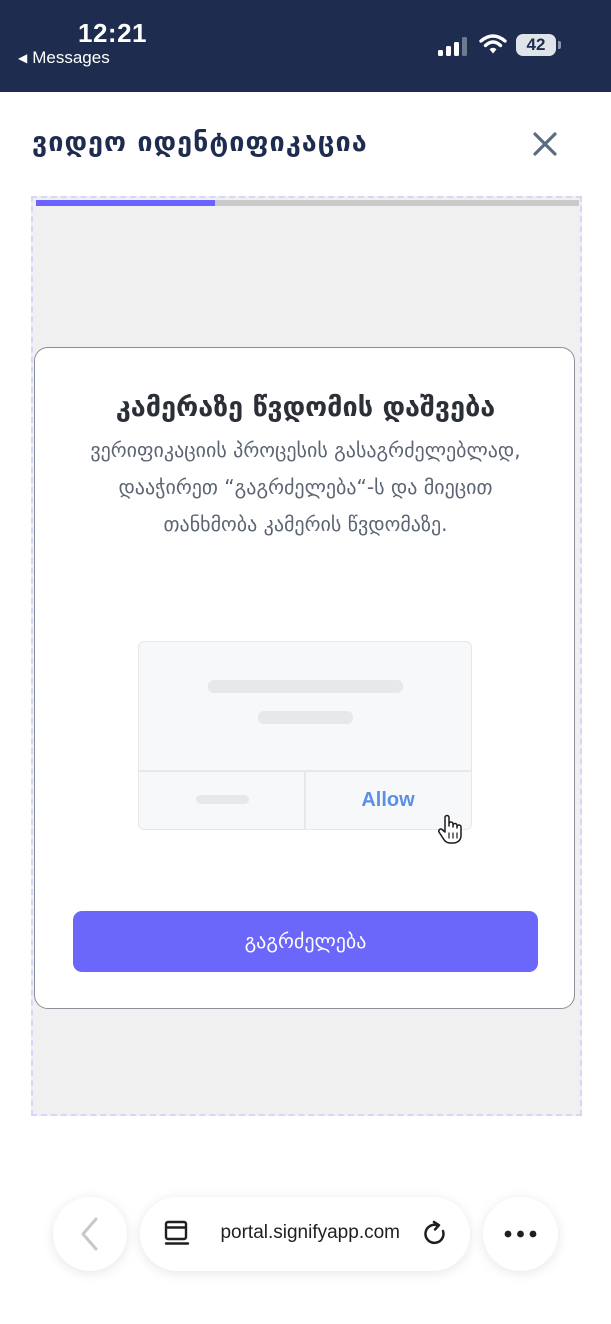  I want to click on status-bar: 12:21 ◀ Messages 42, so click(305, 46).